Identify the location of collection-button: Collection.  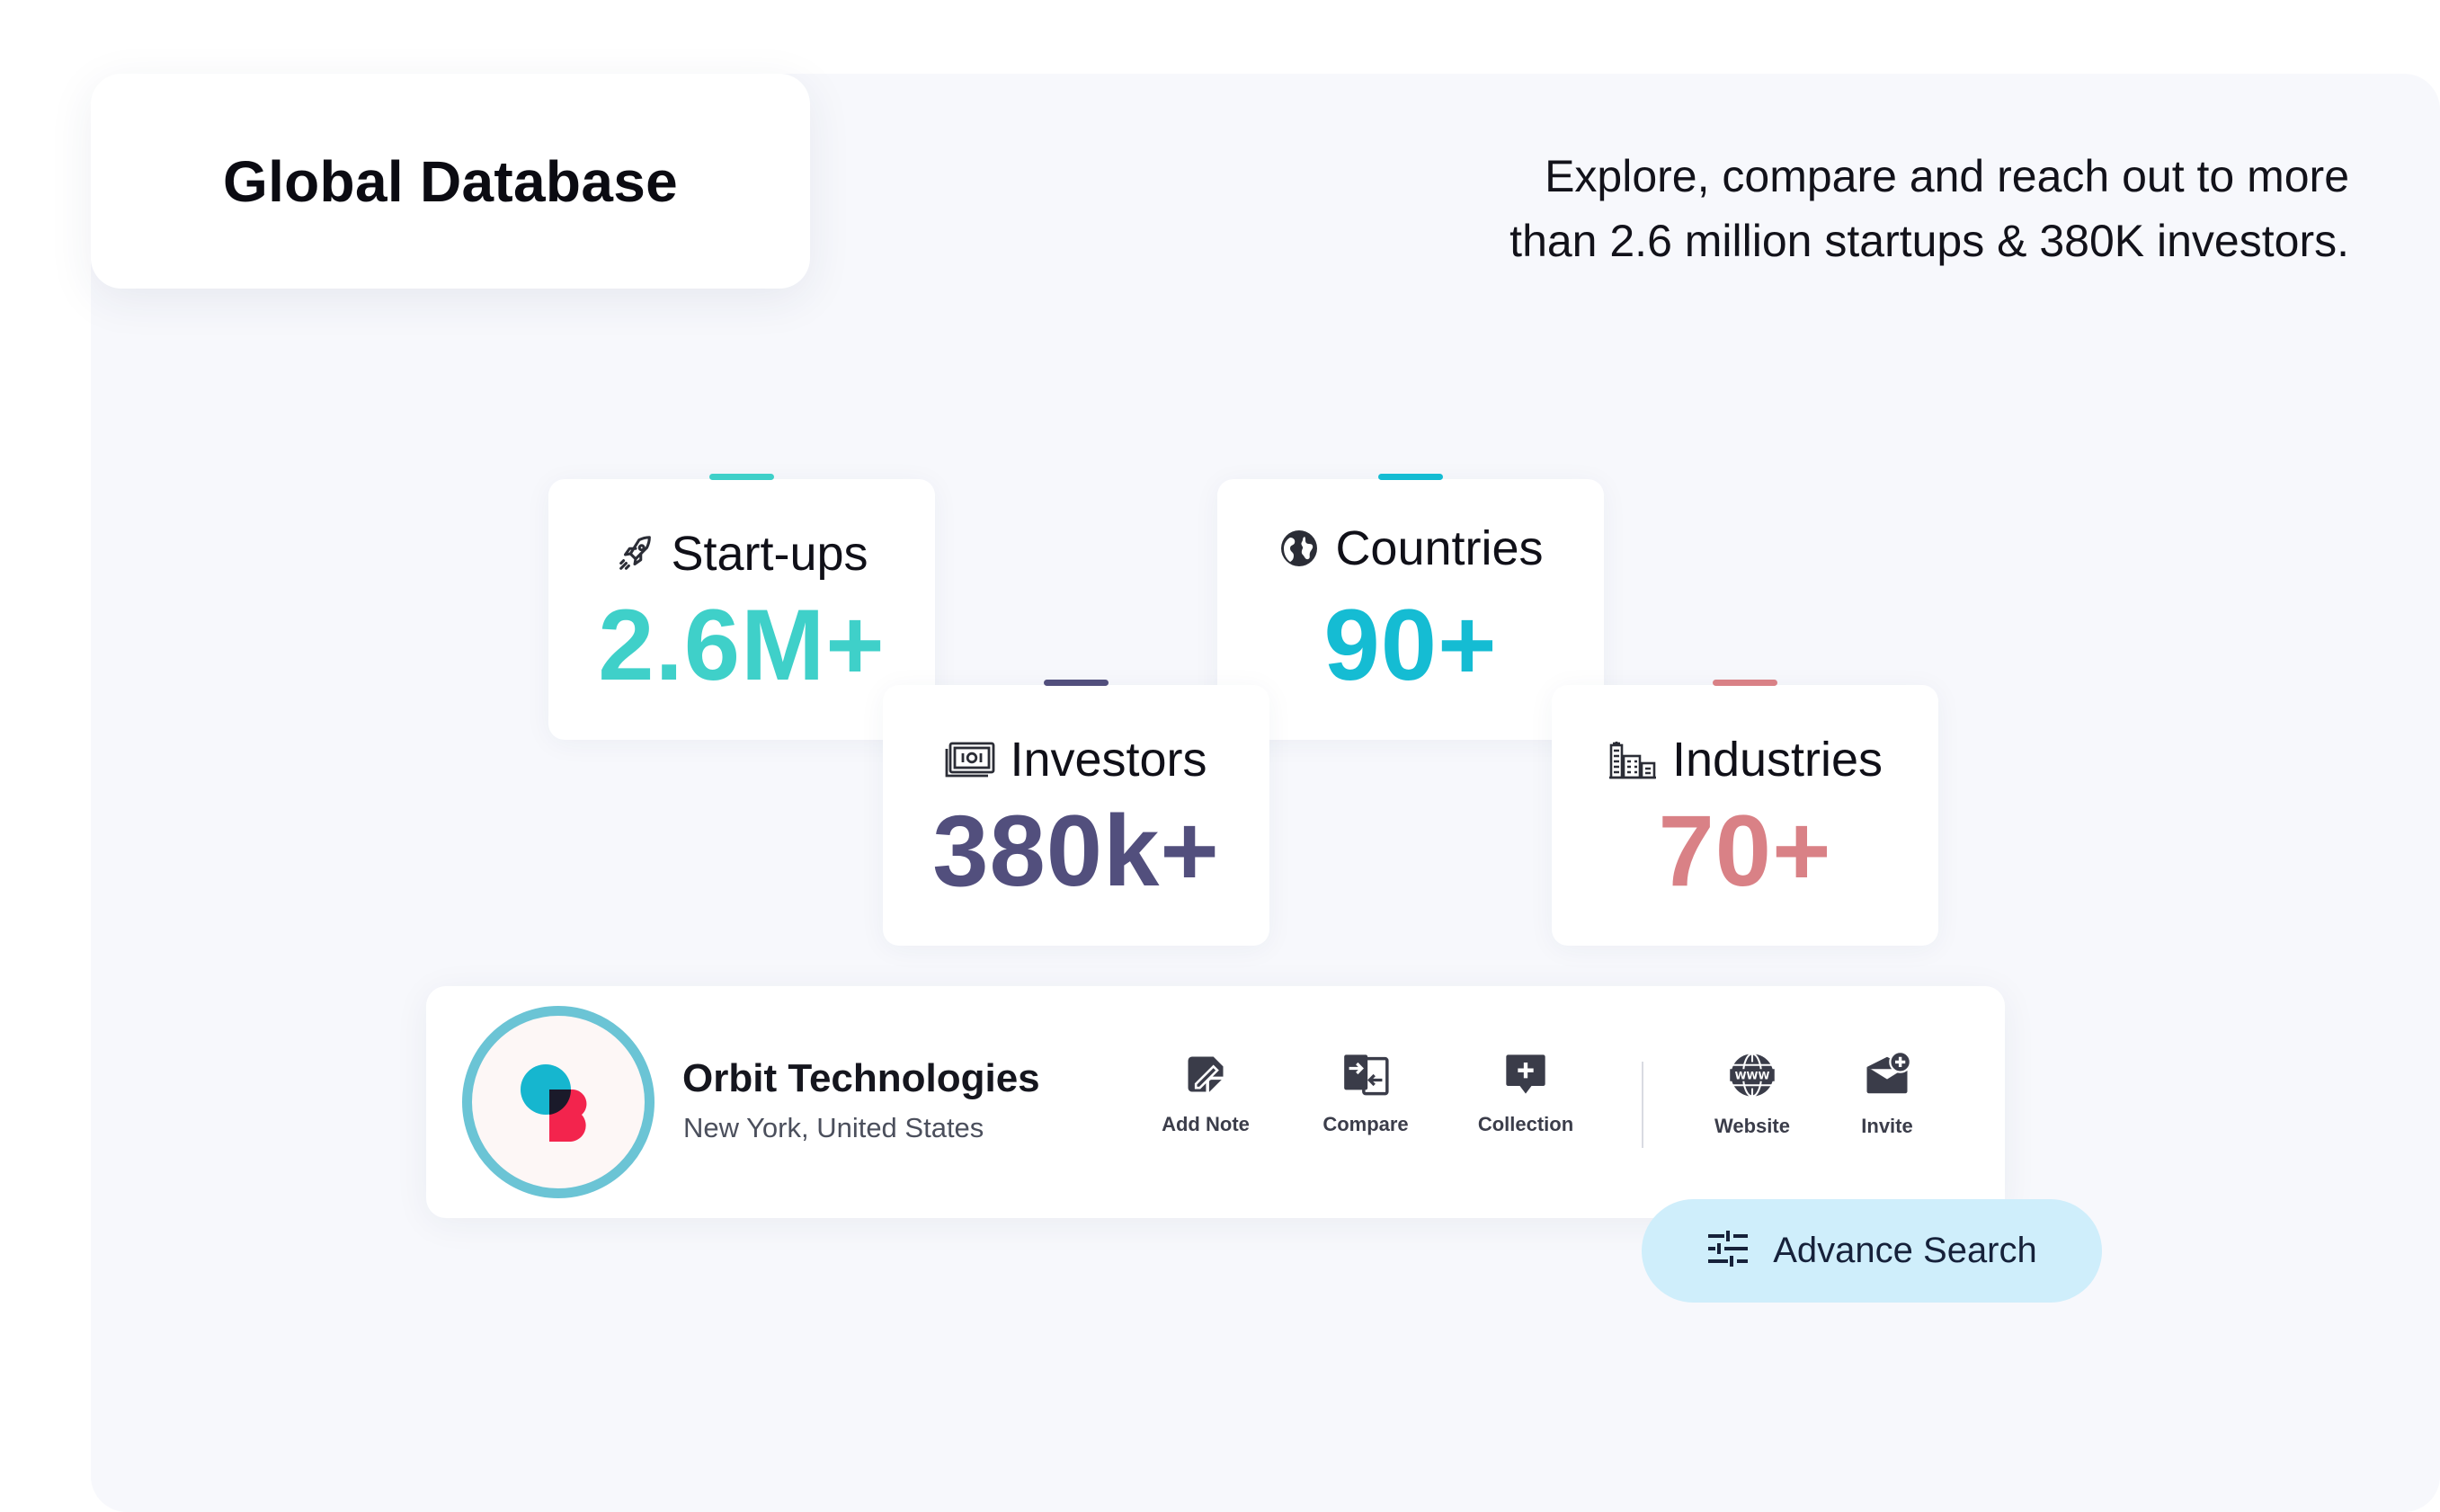
(1525, 1093).